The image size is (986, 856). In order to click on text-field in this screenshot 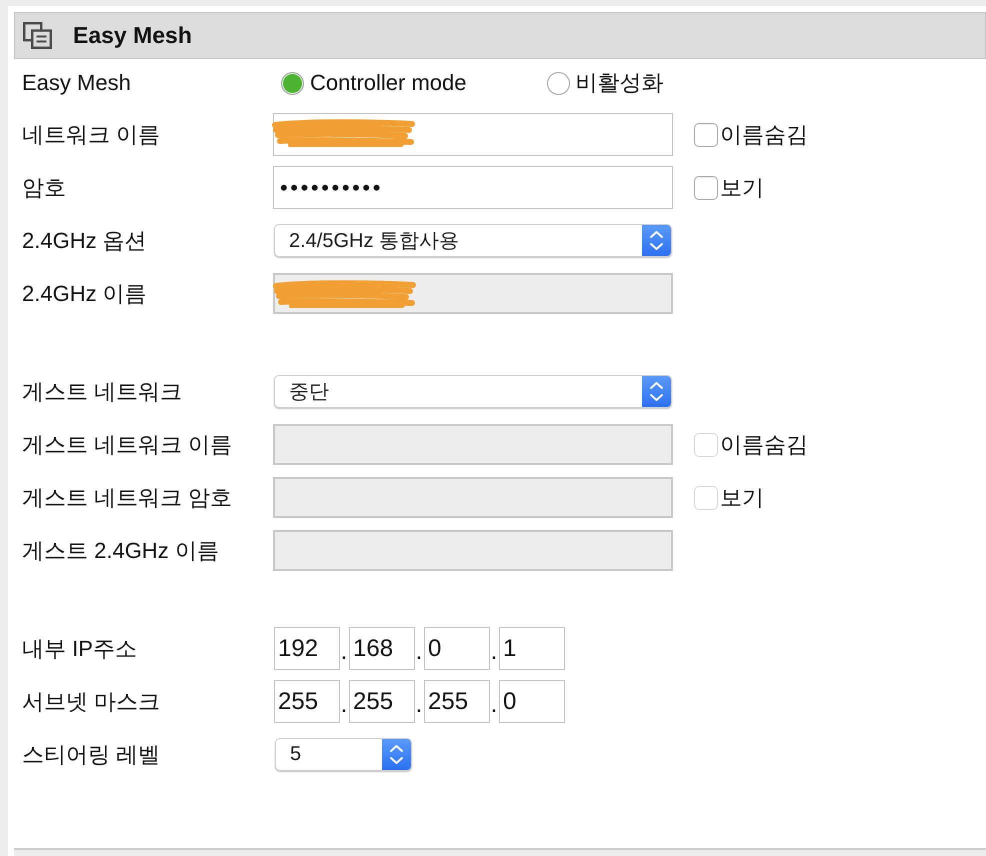, I will do `click(473, 134)`.